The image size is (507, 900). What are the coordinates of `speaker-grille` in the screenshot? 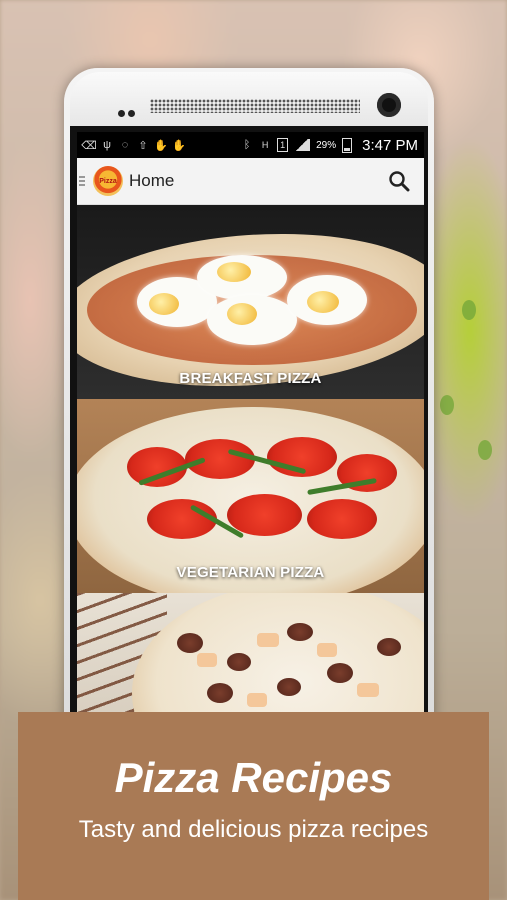 It's located at (255, 106).